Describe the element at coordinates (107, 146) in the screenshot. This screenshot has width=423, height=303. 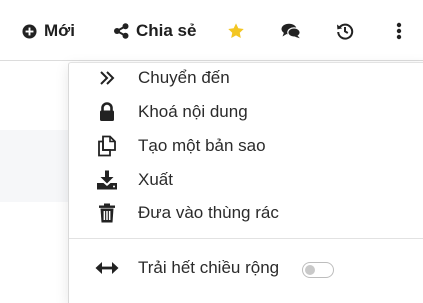
I see `copy-icon` at that location.